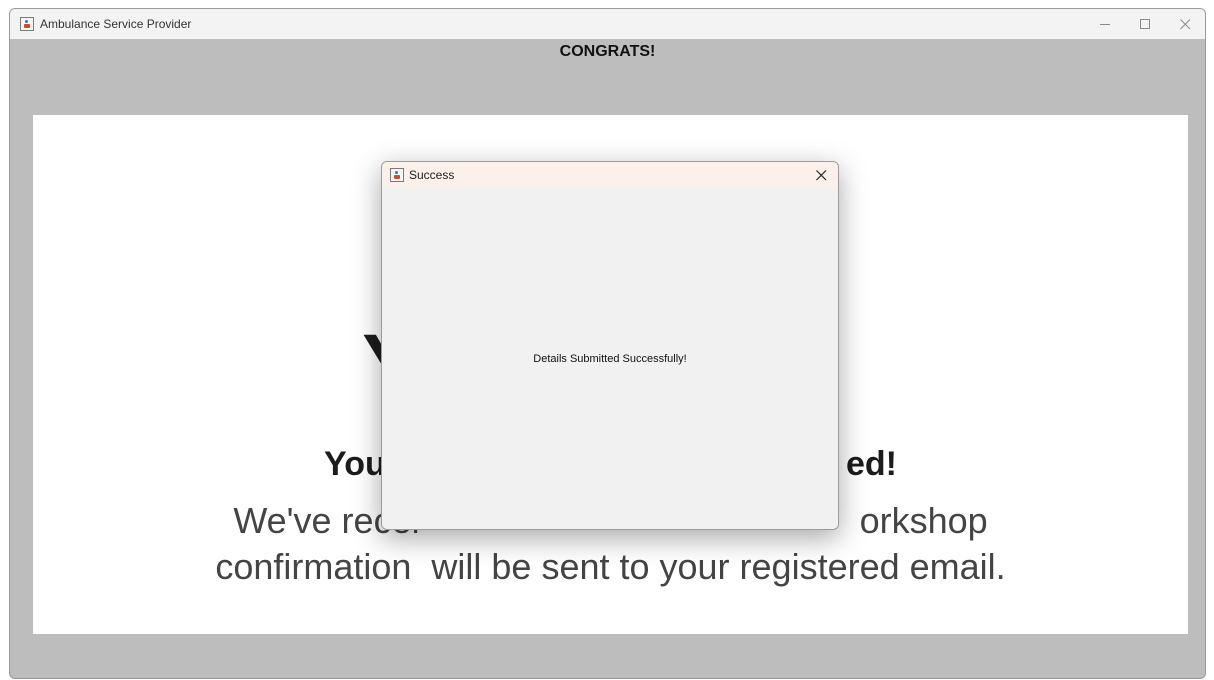  I want to click on sub-headline-right: ed!, so click(871, 464).